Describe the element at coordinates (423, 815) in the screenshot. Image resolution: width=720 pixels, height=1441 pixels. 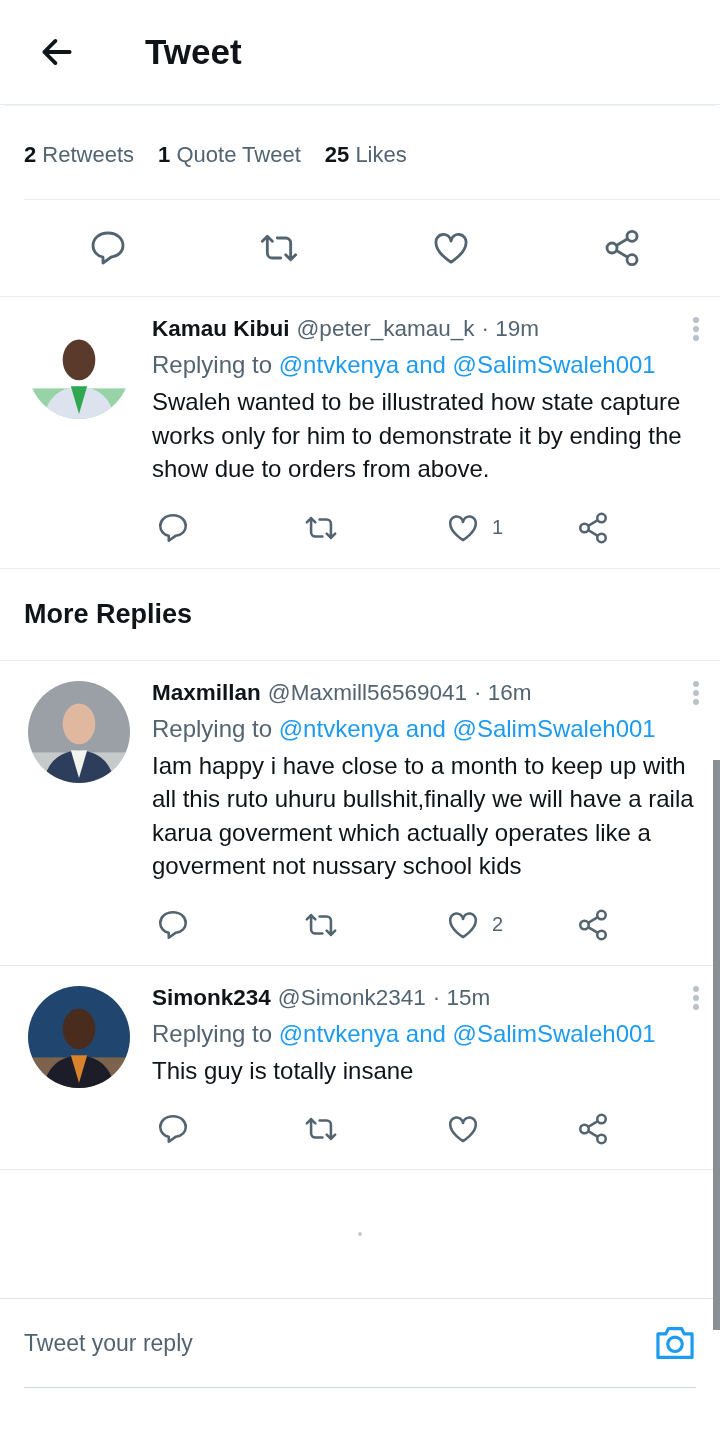
I see `reply-text: Iam happy i have close to a month to keep up with all this ruto uhuru bullshit,finally we will have a raila karua goverment which actually operates like a goverment not nussary school kids` at that location.